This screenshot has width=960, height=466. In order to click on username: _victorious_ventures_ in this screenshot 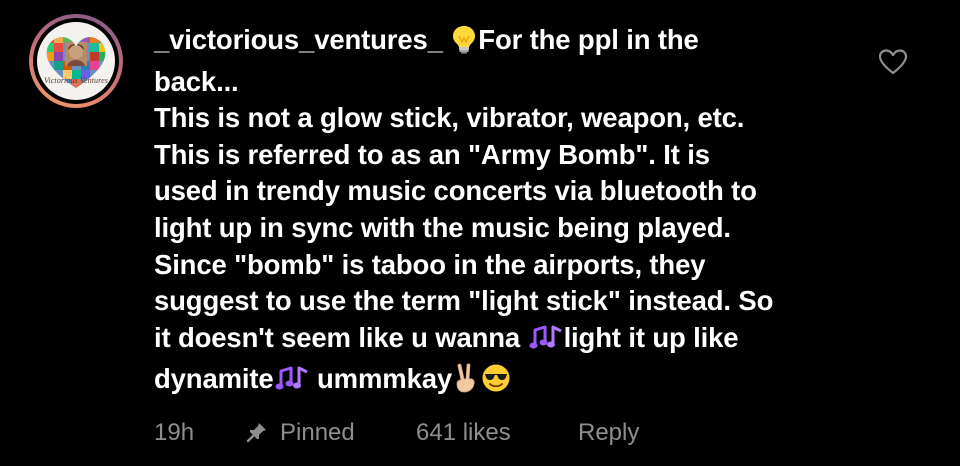, I will do `click(298, 39)`.